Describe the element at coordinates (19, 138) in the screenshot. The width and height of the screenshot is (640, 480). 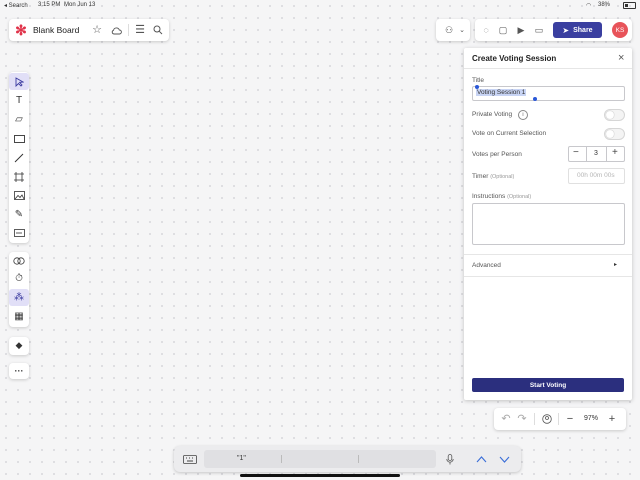
I see `shape-tool-icon` at that location.